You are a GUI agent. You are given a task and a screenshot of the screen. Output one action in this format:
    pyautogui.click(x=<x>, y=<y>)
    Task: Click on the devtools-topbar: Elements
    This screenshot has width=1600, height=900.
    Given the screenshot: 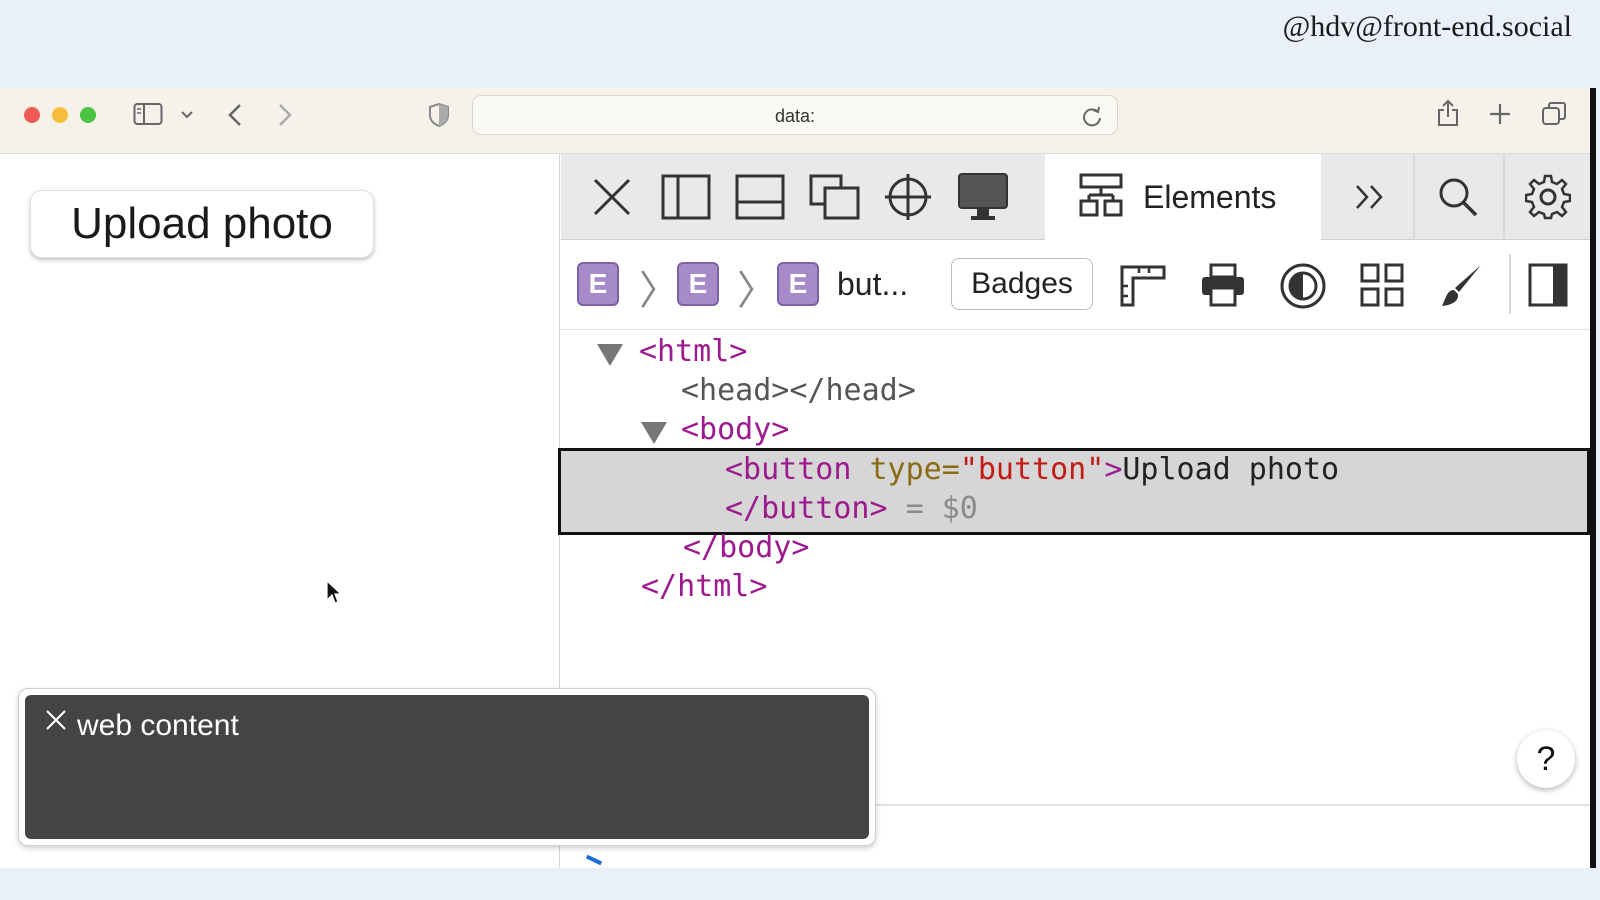 What is the action you would take?
    pyautogui.click(x=1075, y=197)
    